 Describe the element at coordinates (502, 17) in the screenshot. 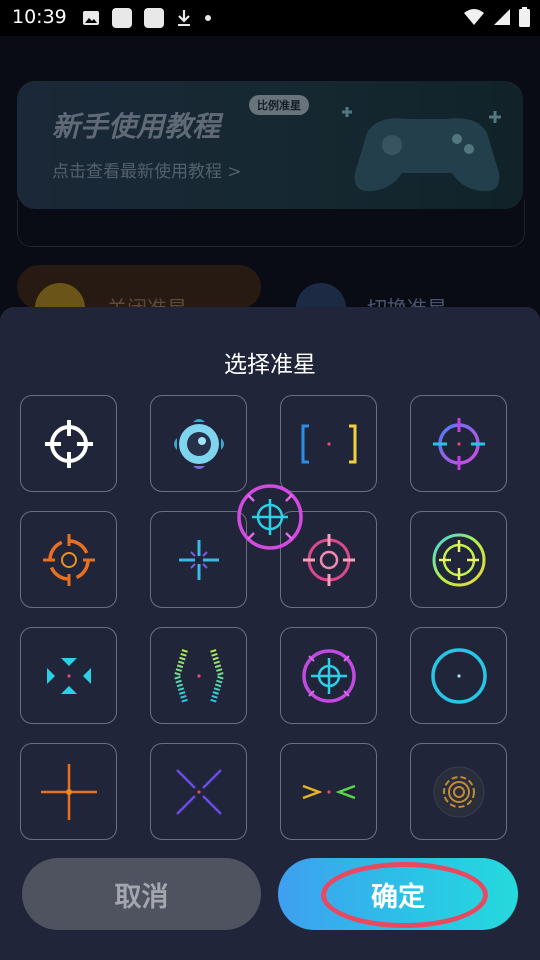

I see `signal-icon` at that location.